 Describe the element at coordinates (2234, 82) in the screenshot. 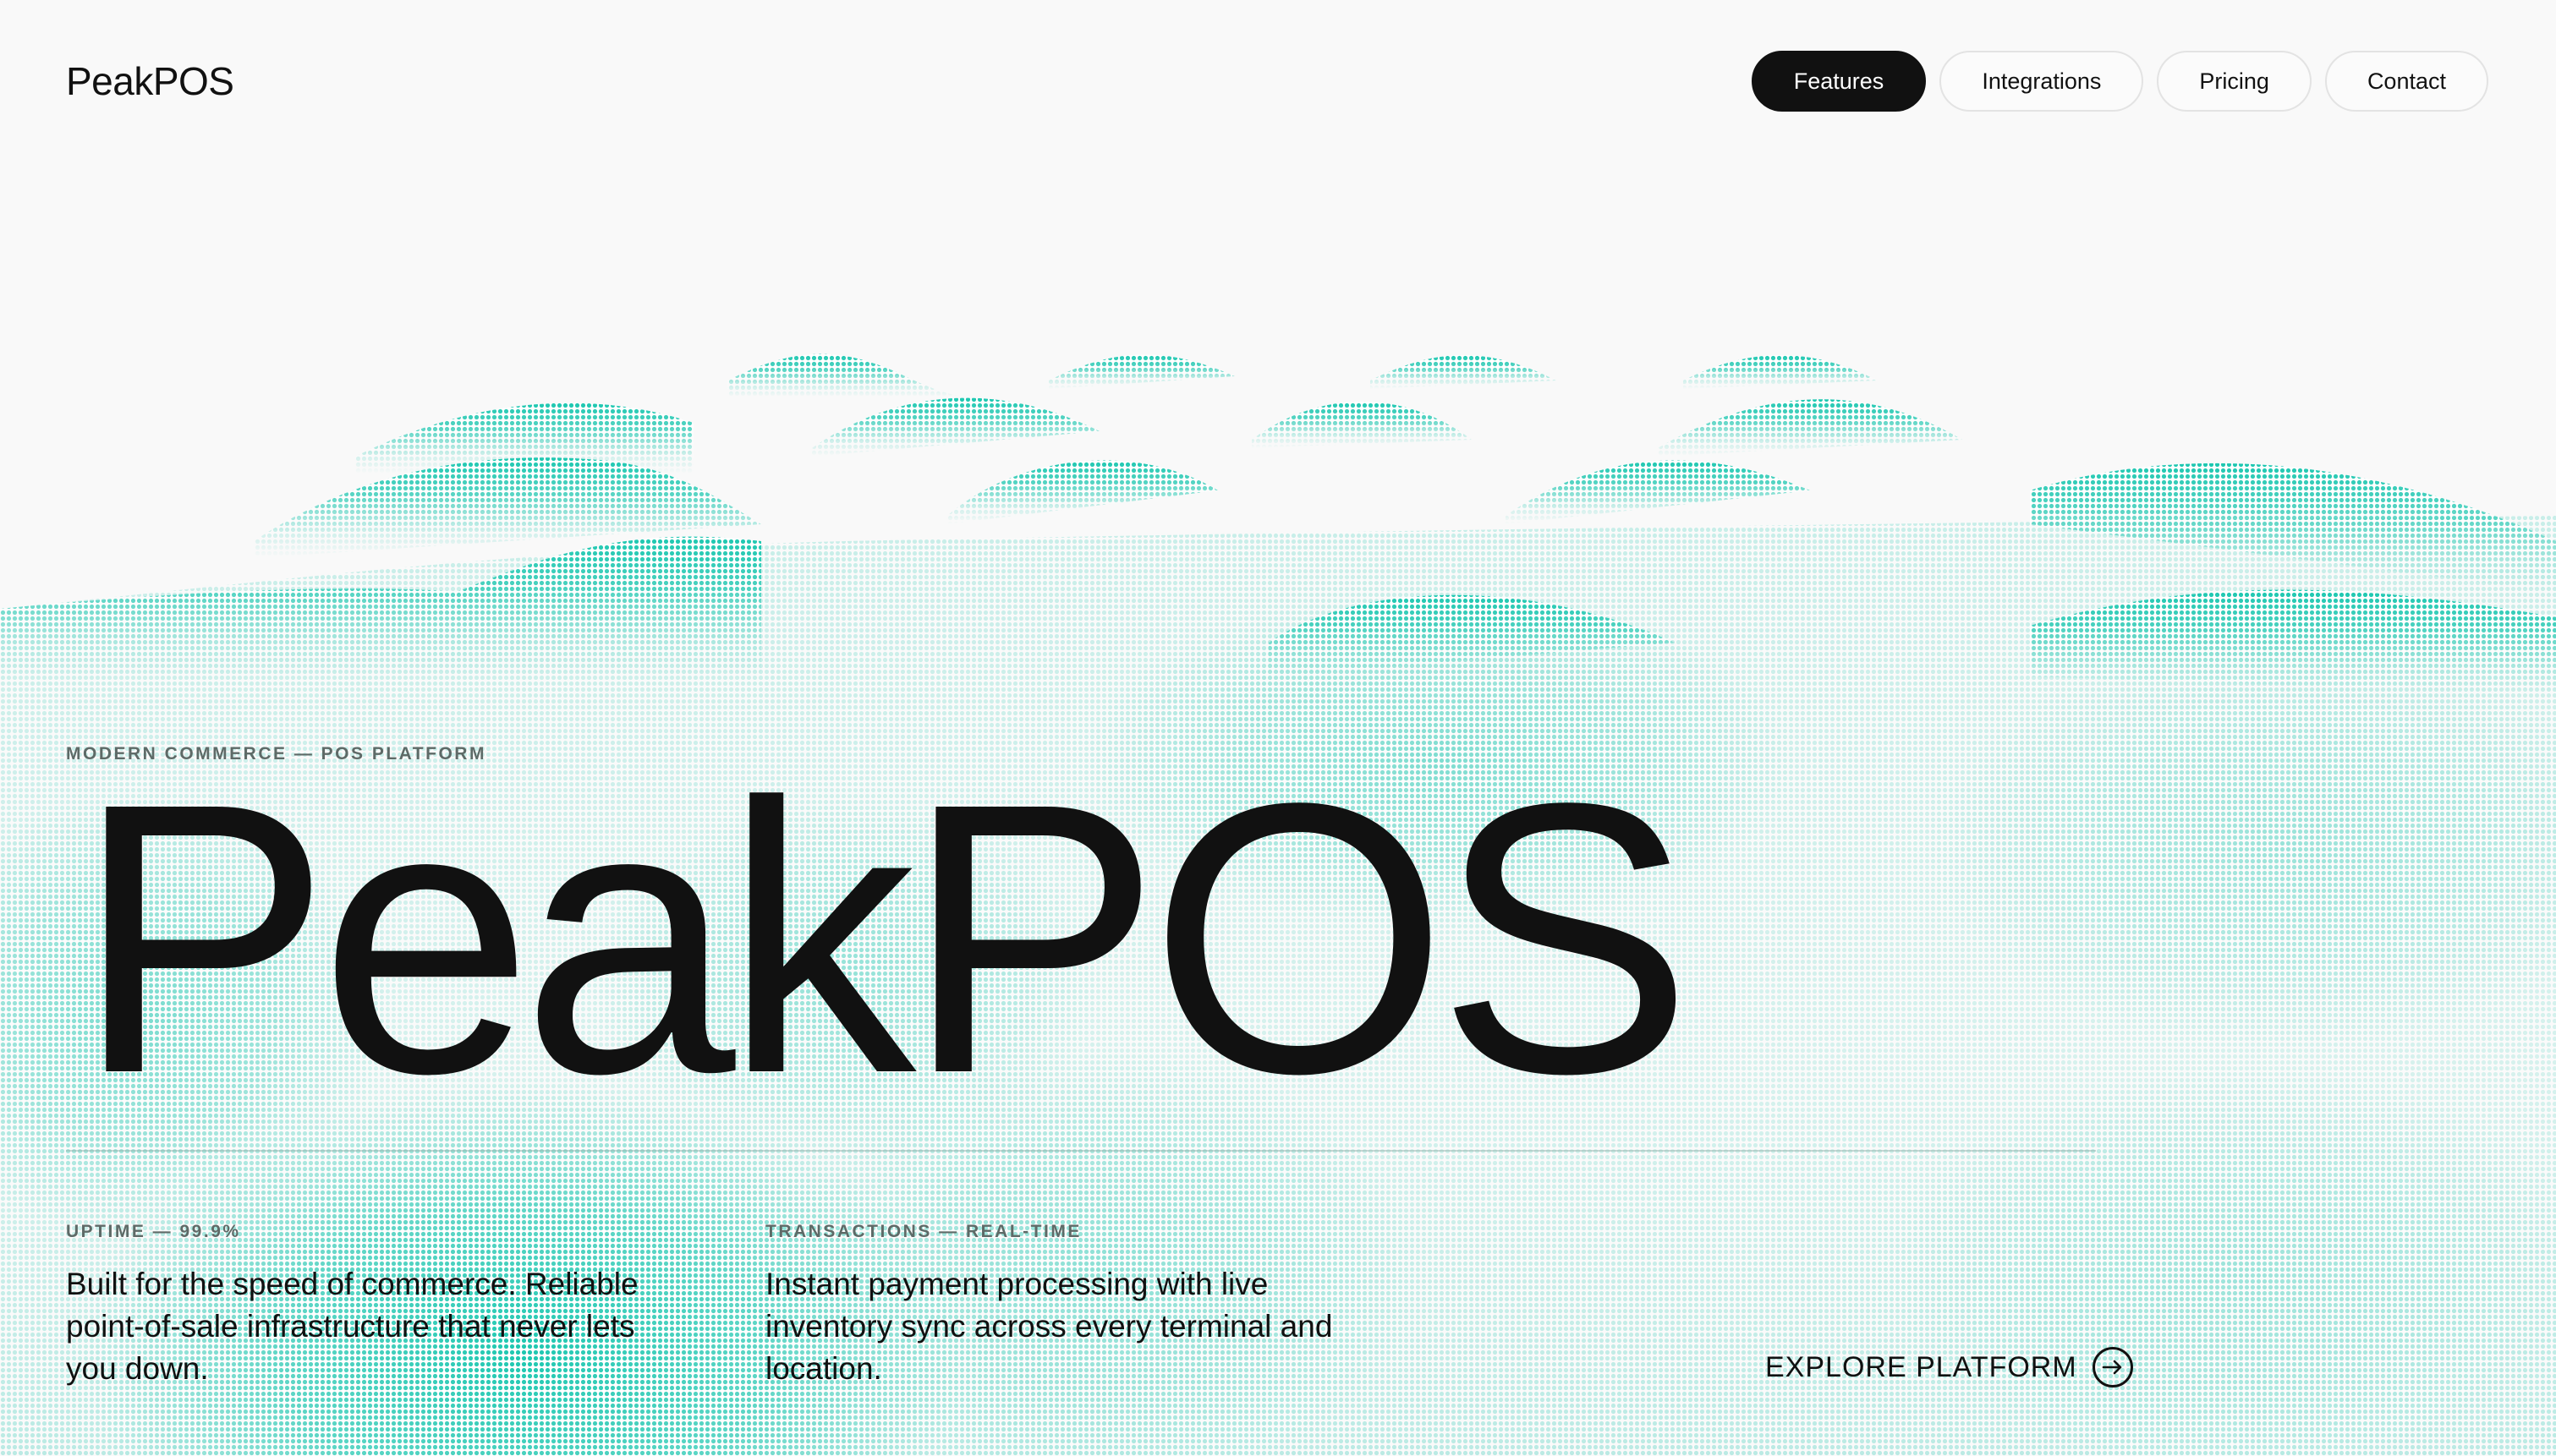

I see `nav-pricing-button: Pricing` at that location.